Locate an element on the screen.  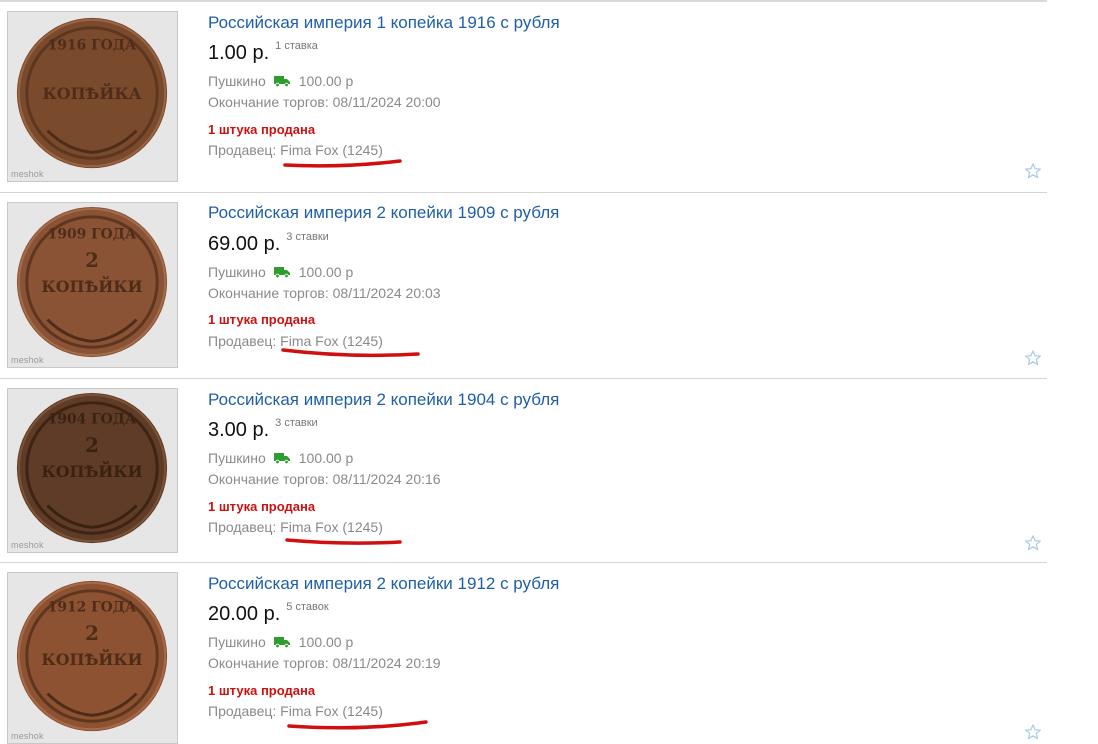
seller-info: Продавец: Fima Fox (1245) is located at coordinates (295, 527).